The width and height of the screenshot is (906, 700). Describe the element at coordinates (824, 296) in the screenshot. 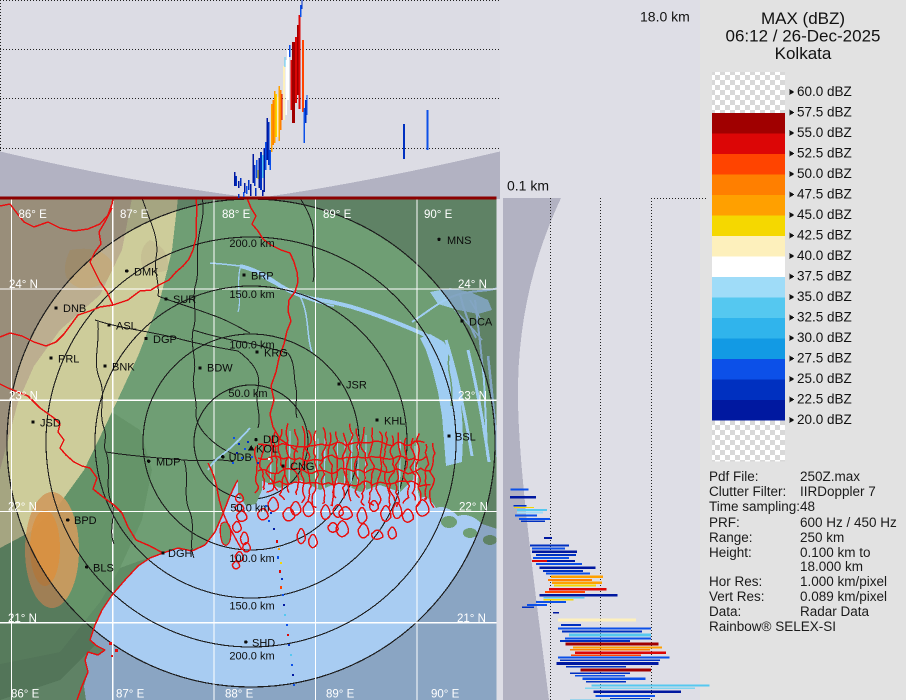

I see `svg-text: 35.0 dBZ` at that location.